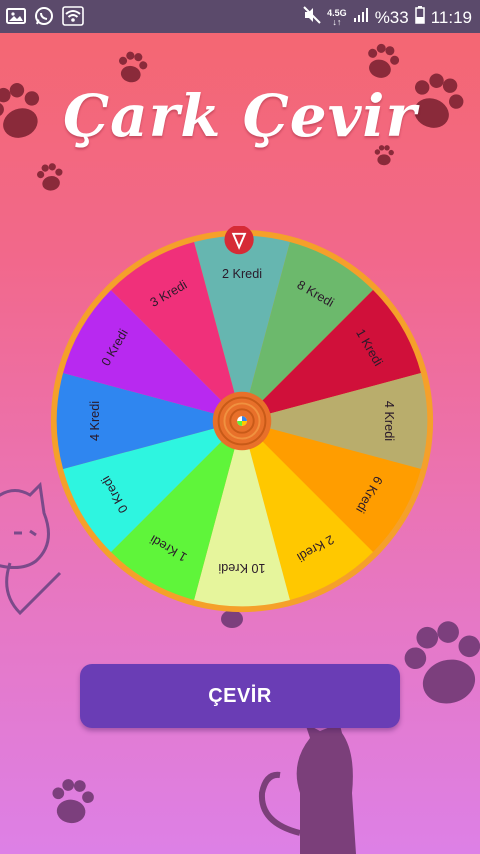 The image size is (480, 854). I want to click on battery-icon, so click(419, 17).